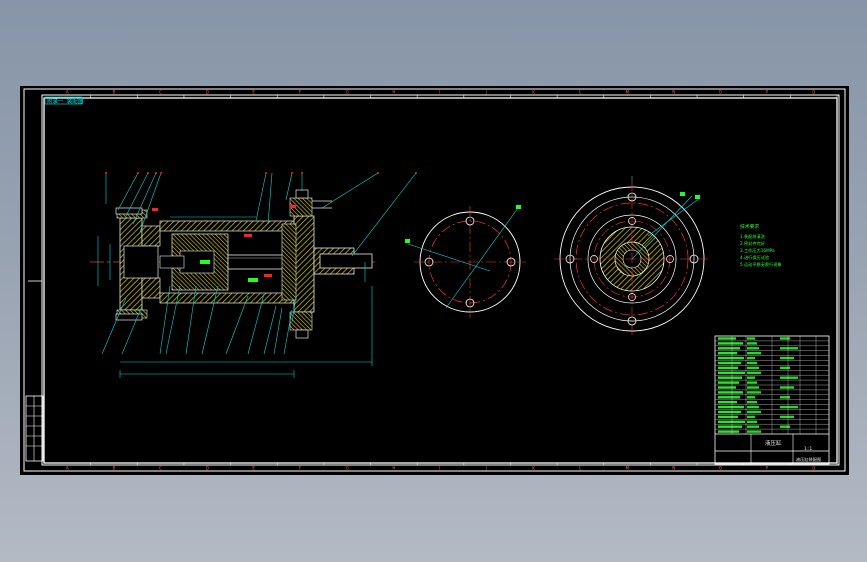 This screenshot has height=562, width=867. What do you see at coordinates (808, 449) in the screenshot?
I see `title-scale: 1:1` at bounding box center [808, 449].